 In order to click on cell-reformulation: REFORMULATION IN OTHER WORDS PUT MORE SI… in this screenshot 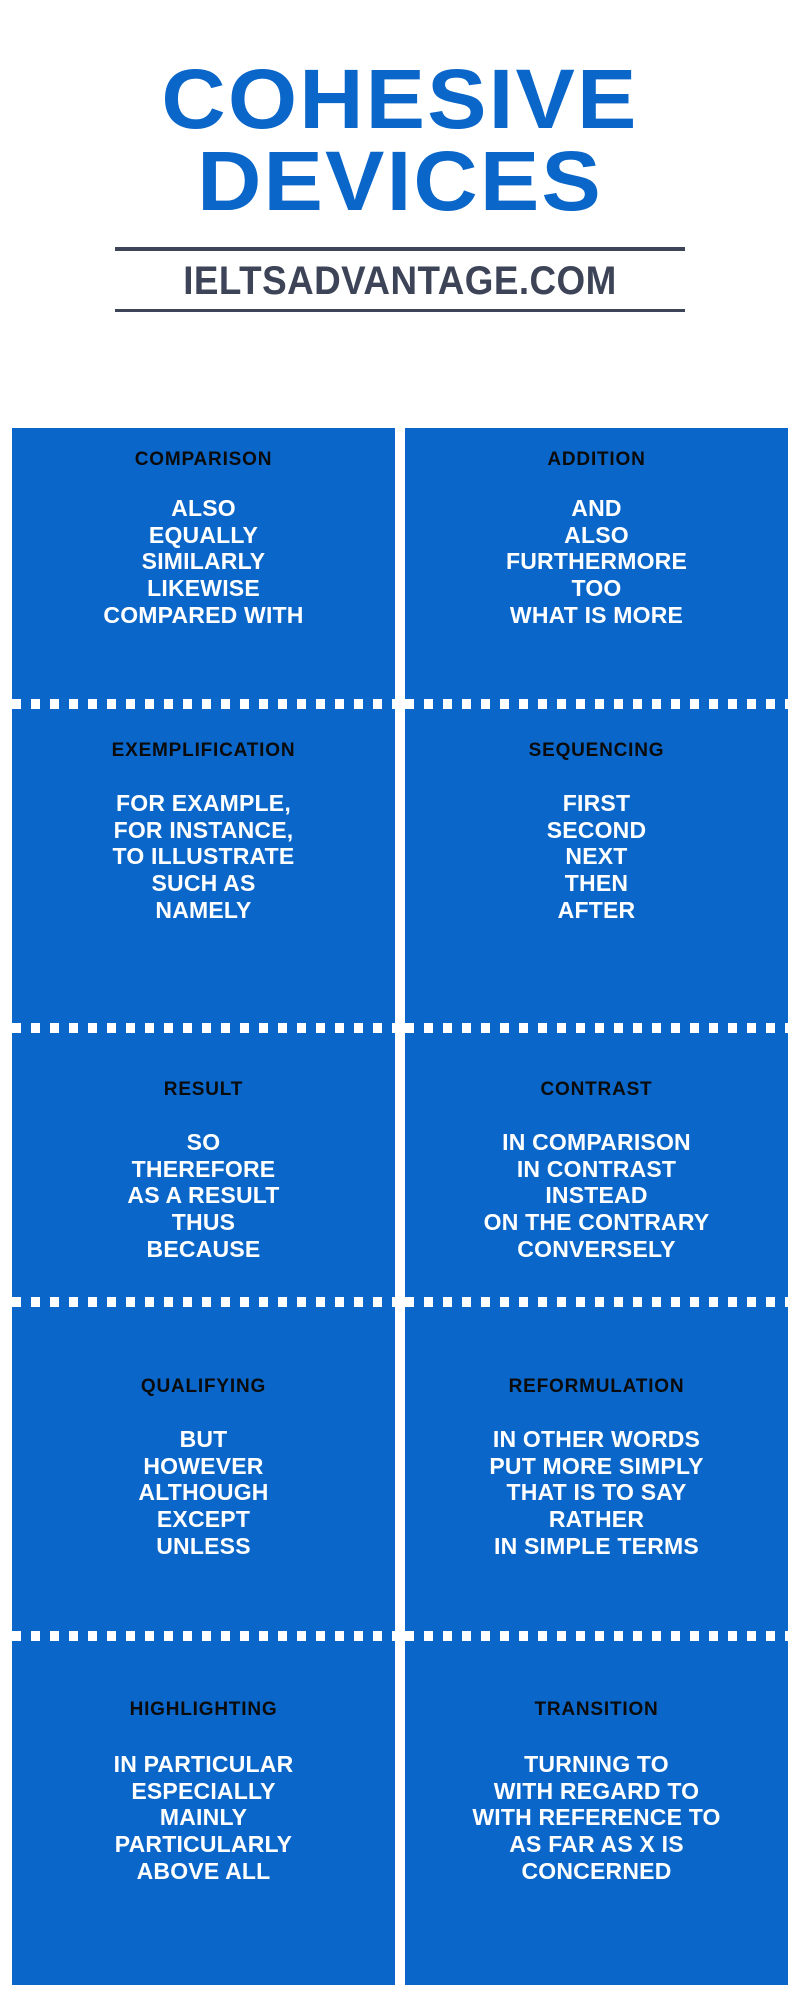, I will do `click(596, 1474)`.